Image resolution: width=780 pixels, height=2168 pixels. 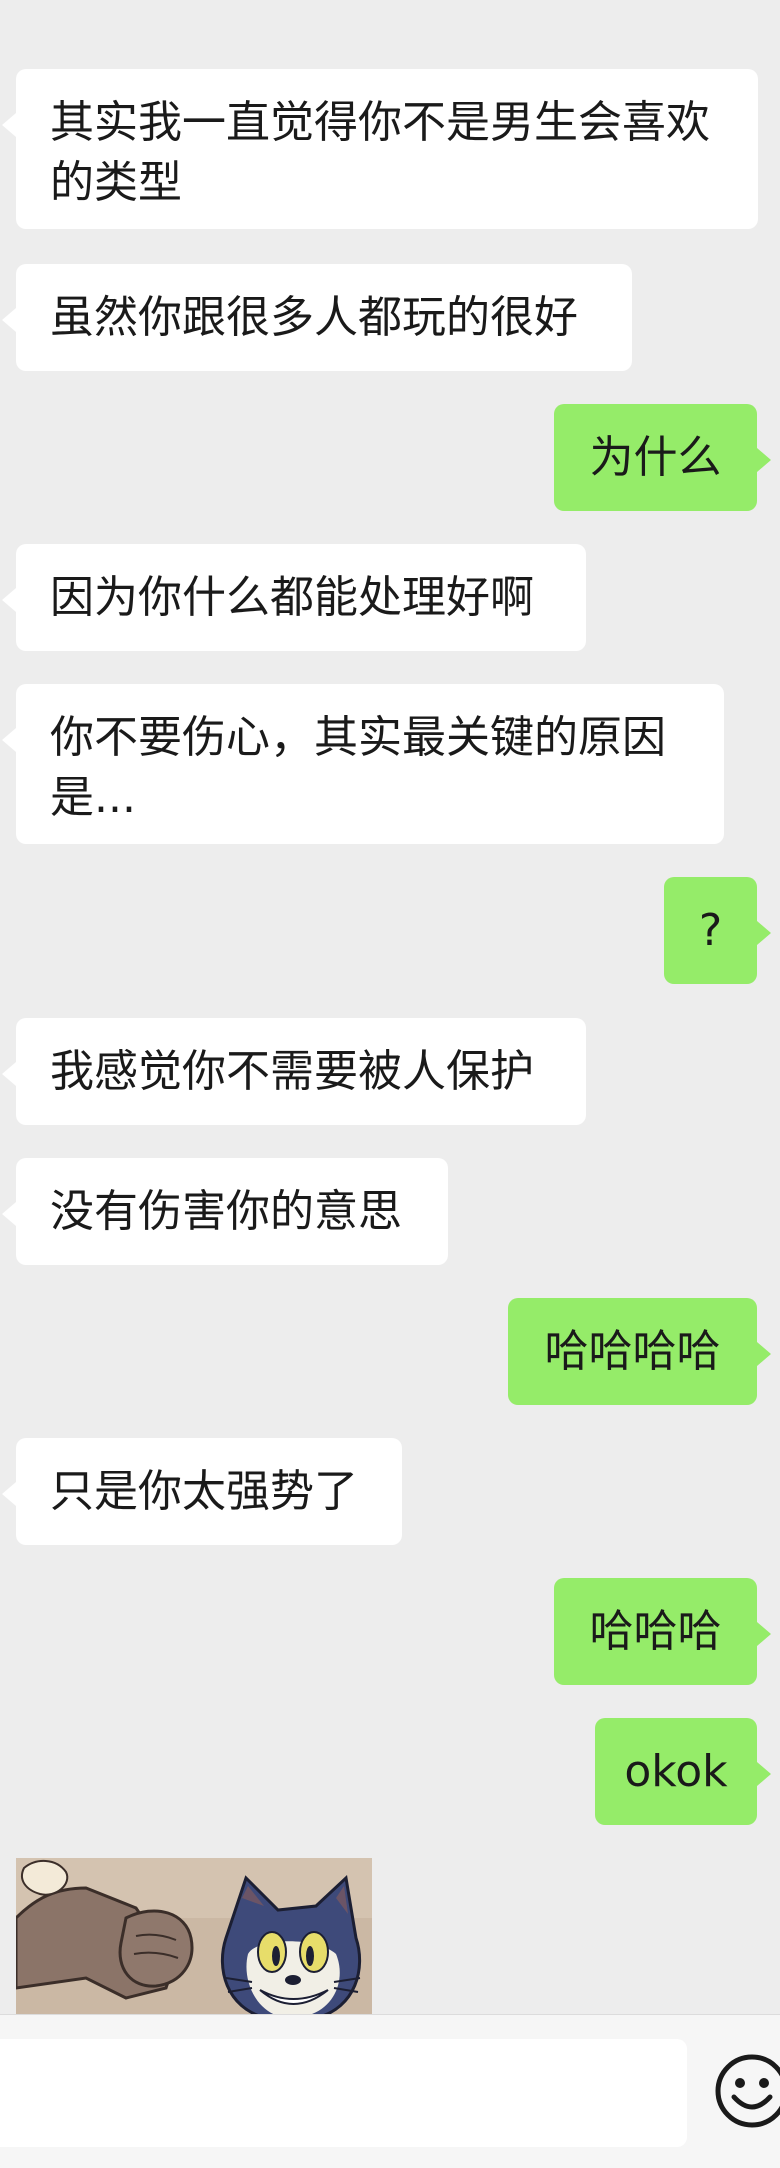 What do you see at coordinates (343, 2093) in the screenshot?
I see `message-input` at bounding box center [343, 2093].